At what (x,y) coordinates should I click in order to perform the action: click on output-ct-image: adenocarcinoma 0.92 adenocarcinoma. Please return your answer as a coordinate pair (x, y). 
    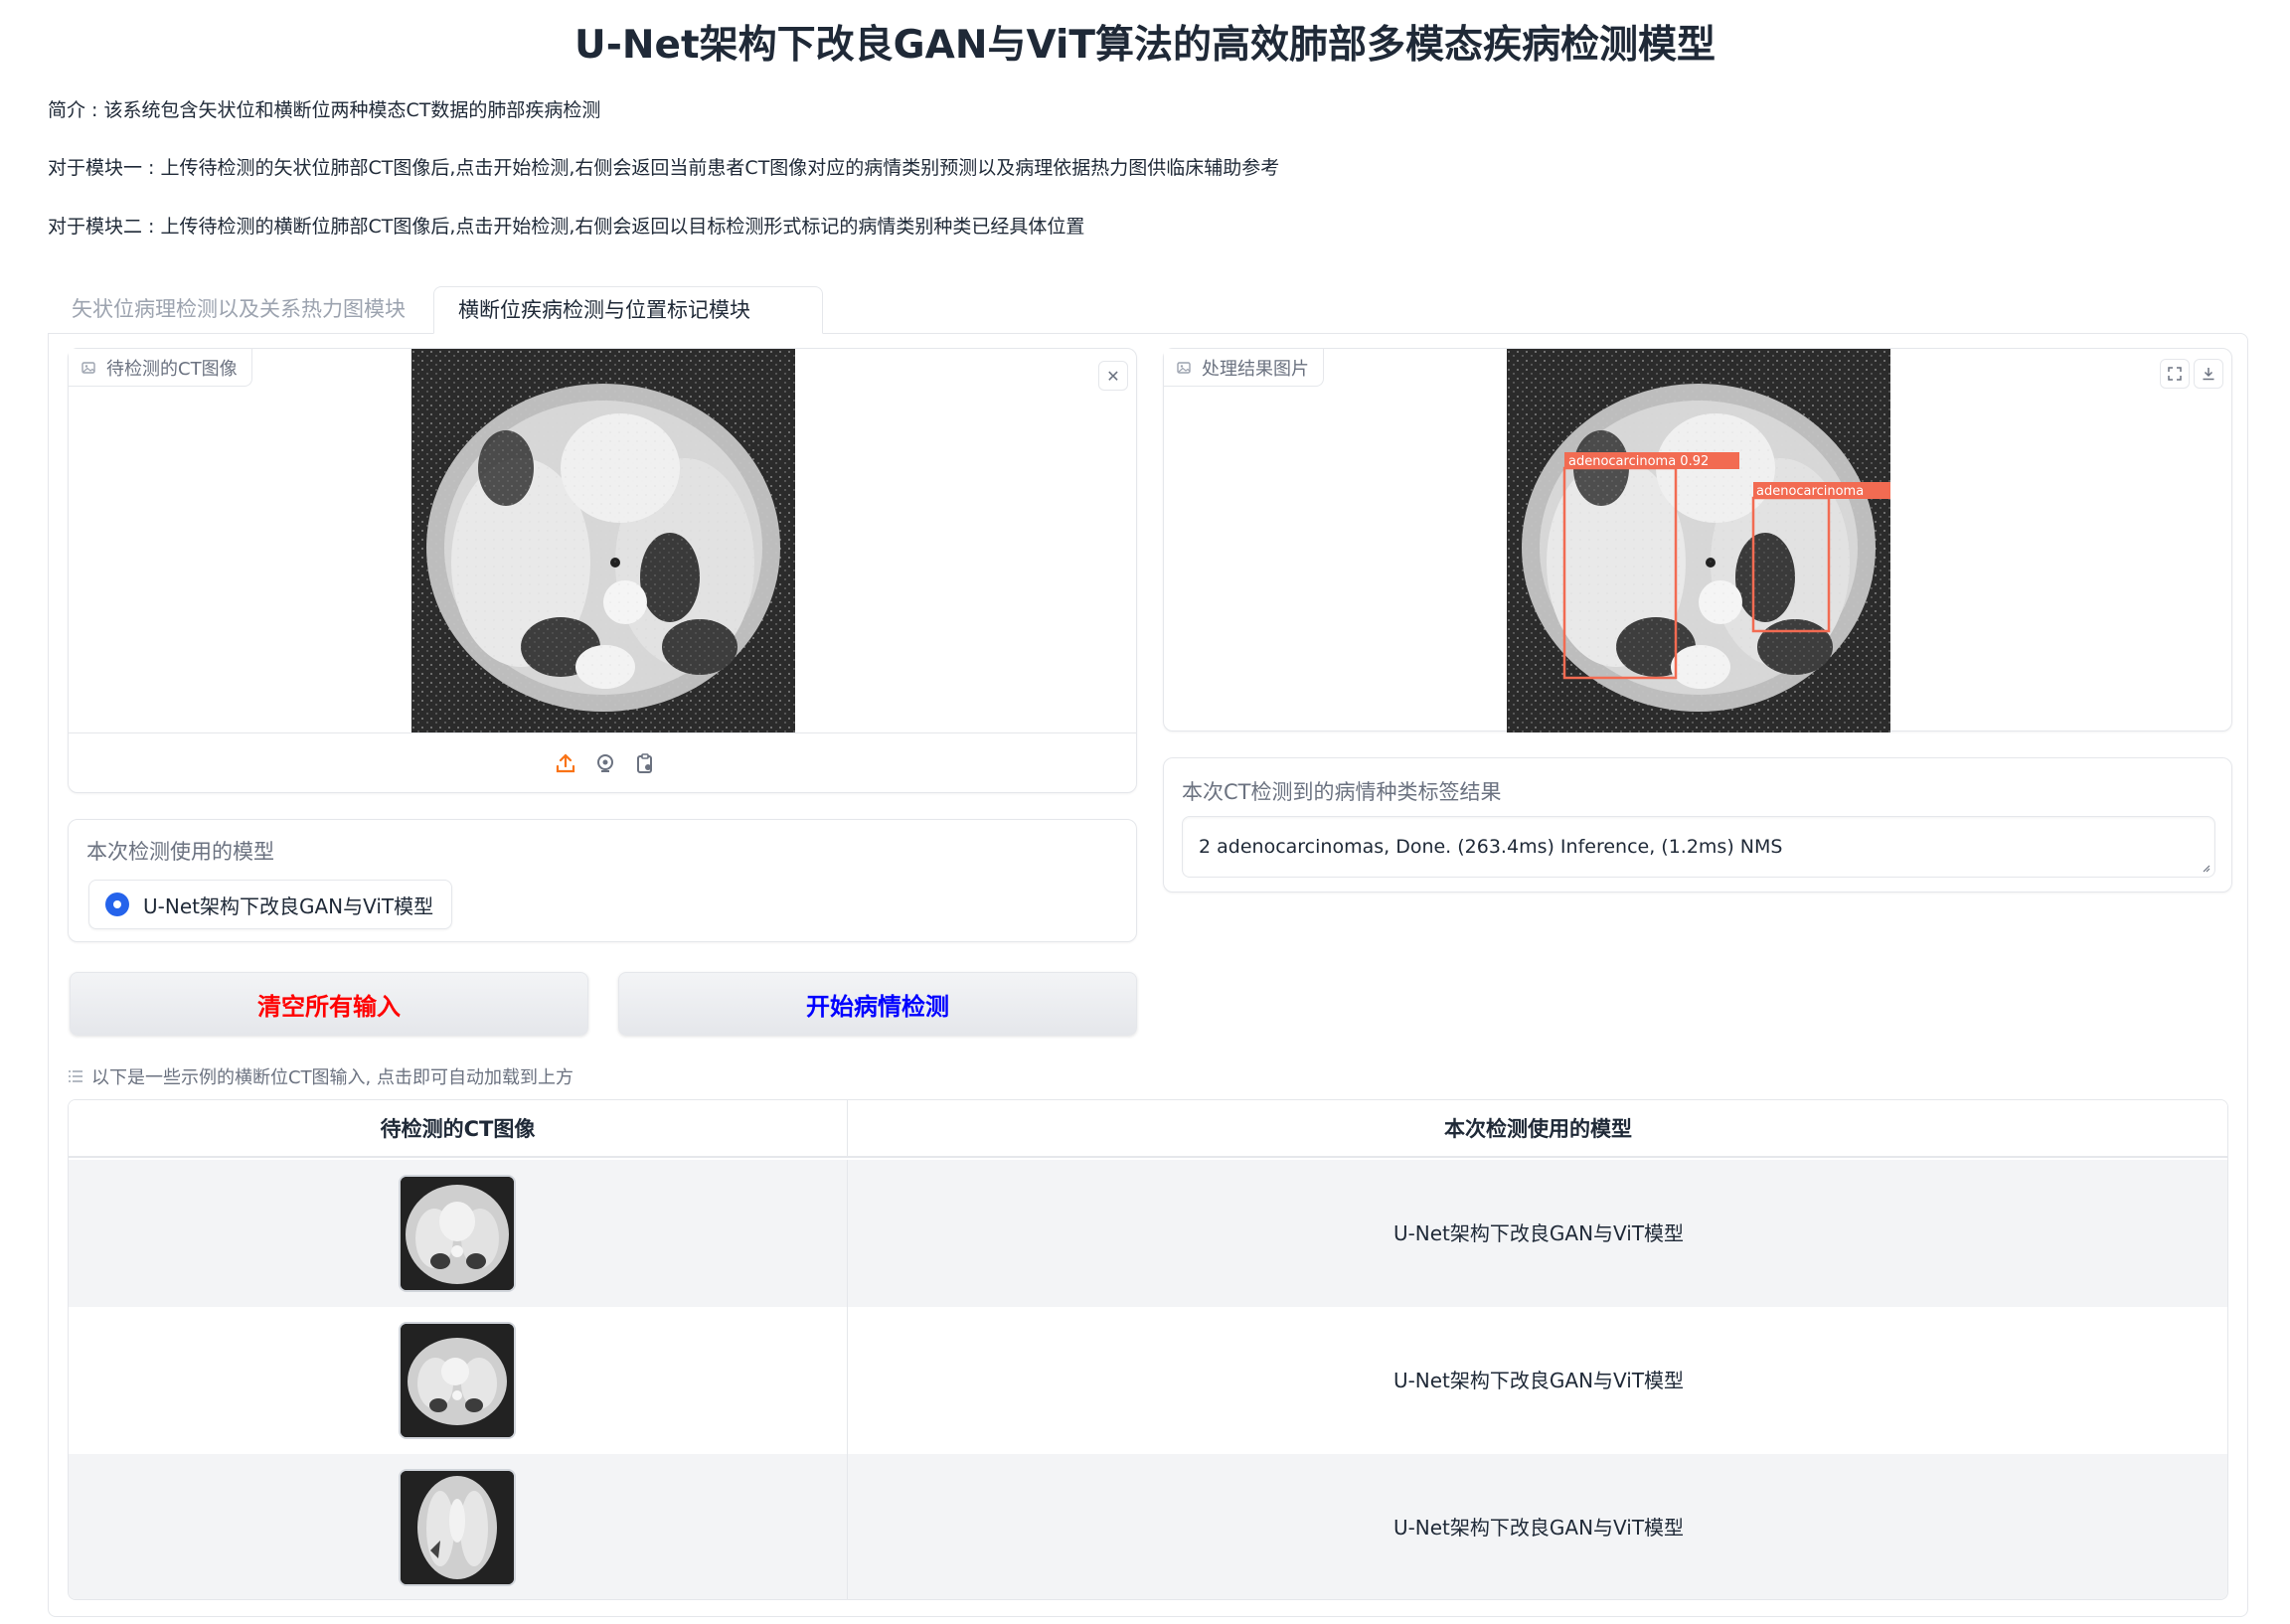
    Looking at the image, I should click on (1699, 540).